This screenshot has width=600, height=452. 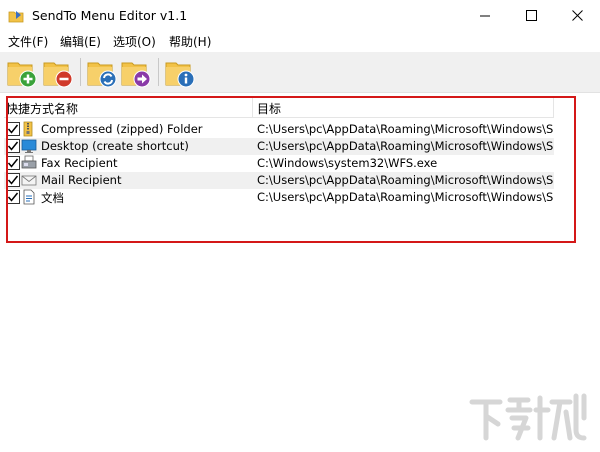 What do you see at coordinates (300, 15) in the screenshot?
I see `title-bar: SendTo Menu Editor v1.1` at bounding box center [300, 15].